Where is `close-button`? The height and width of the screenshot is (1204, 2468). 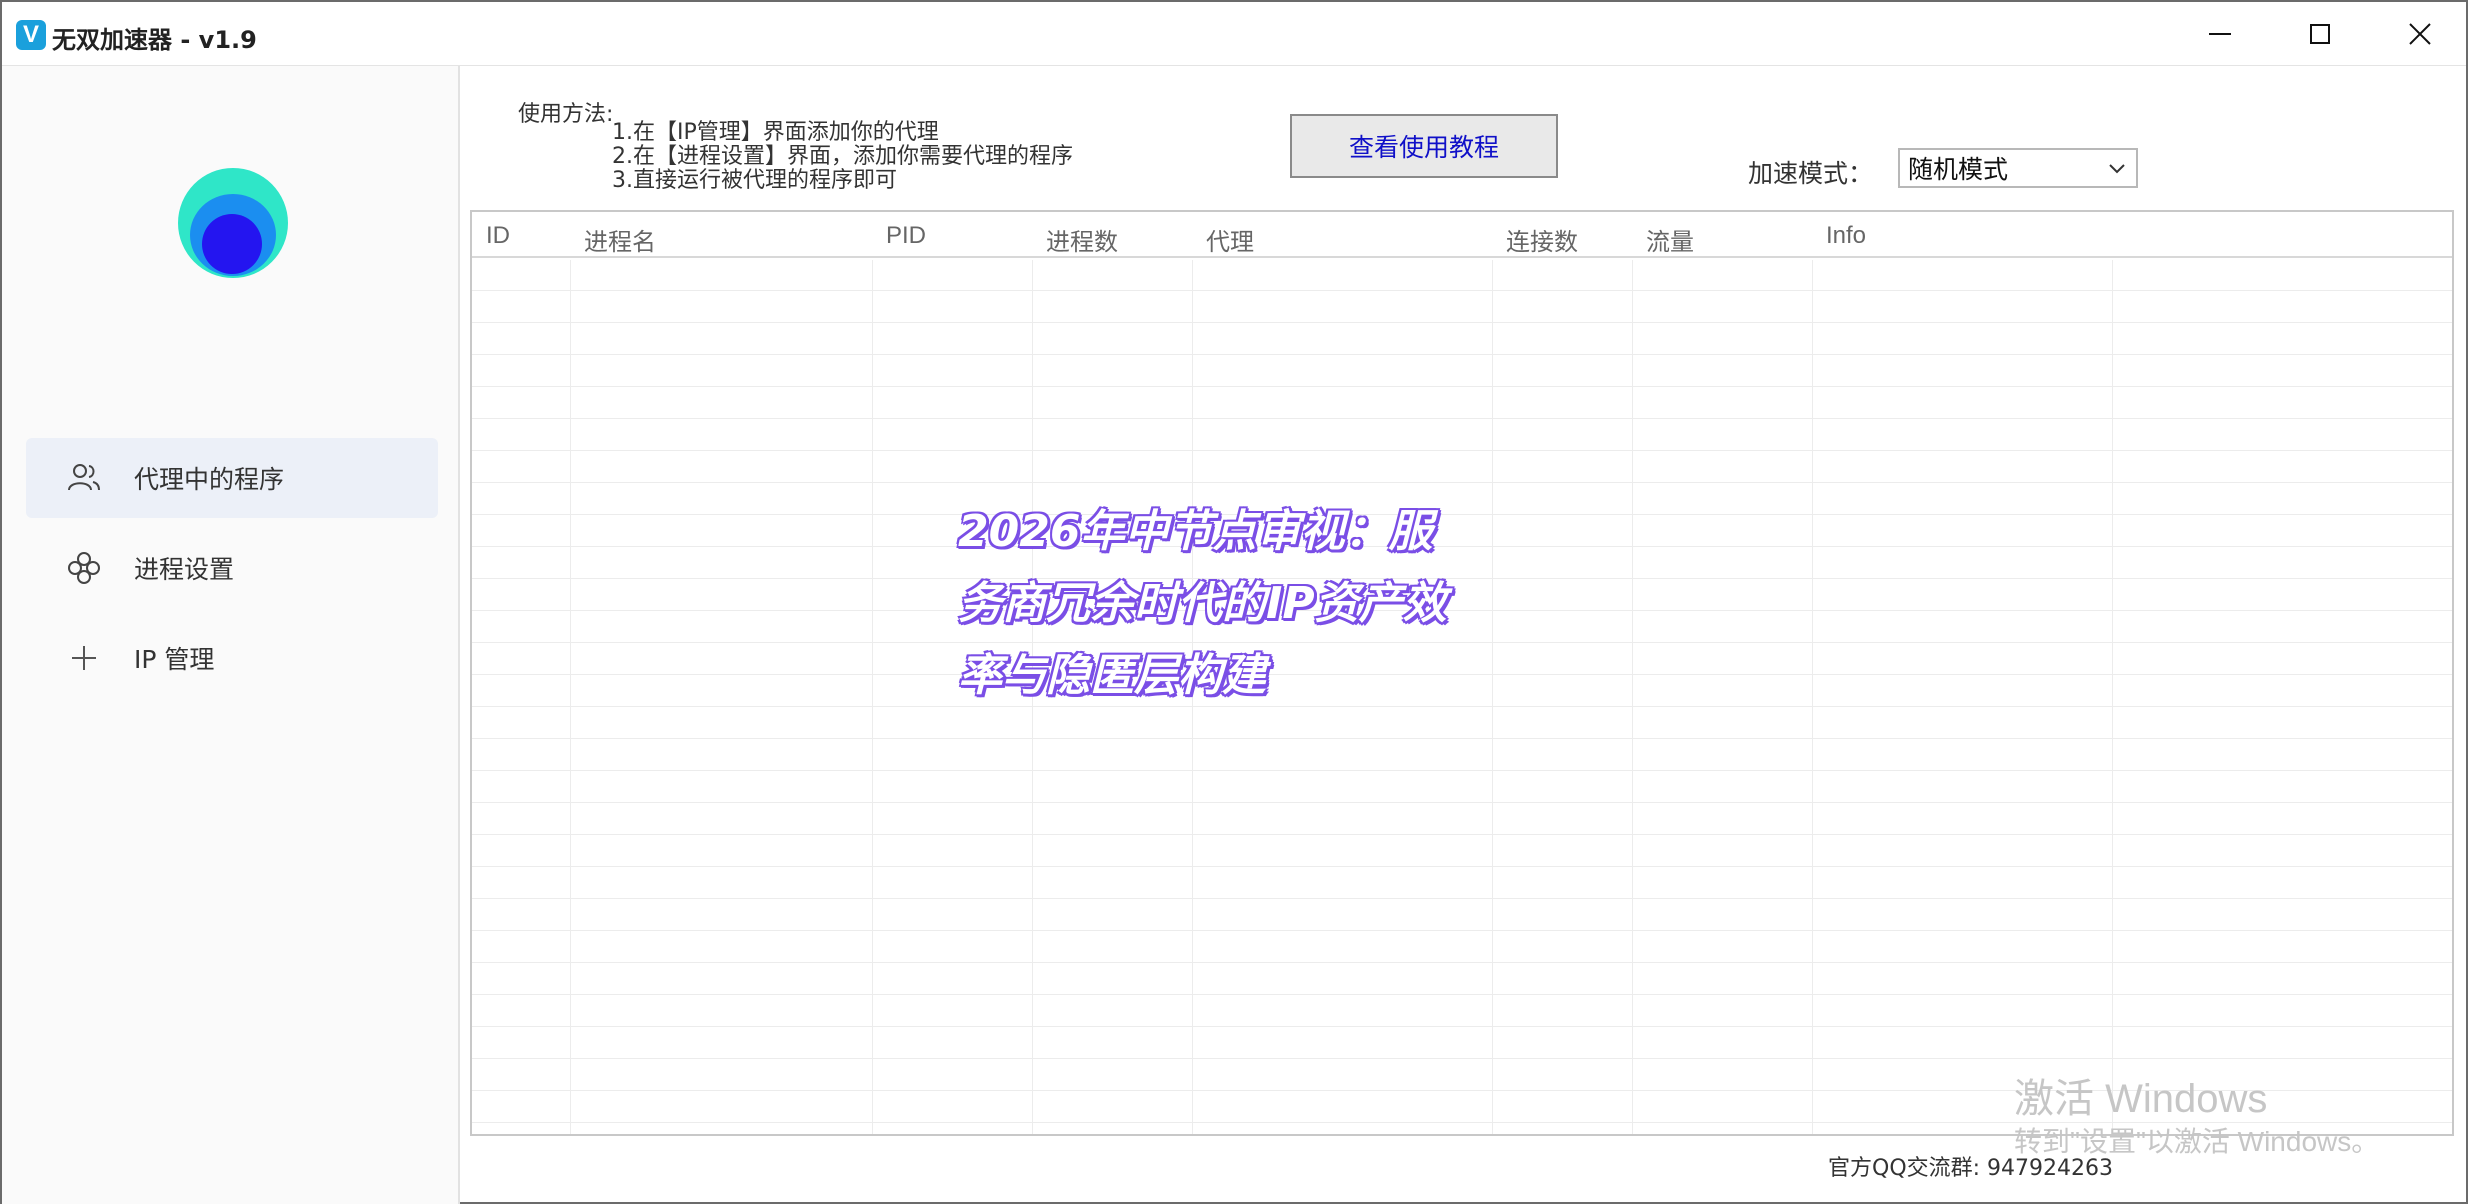 close-button is located at coordinates (2419, 34).